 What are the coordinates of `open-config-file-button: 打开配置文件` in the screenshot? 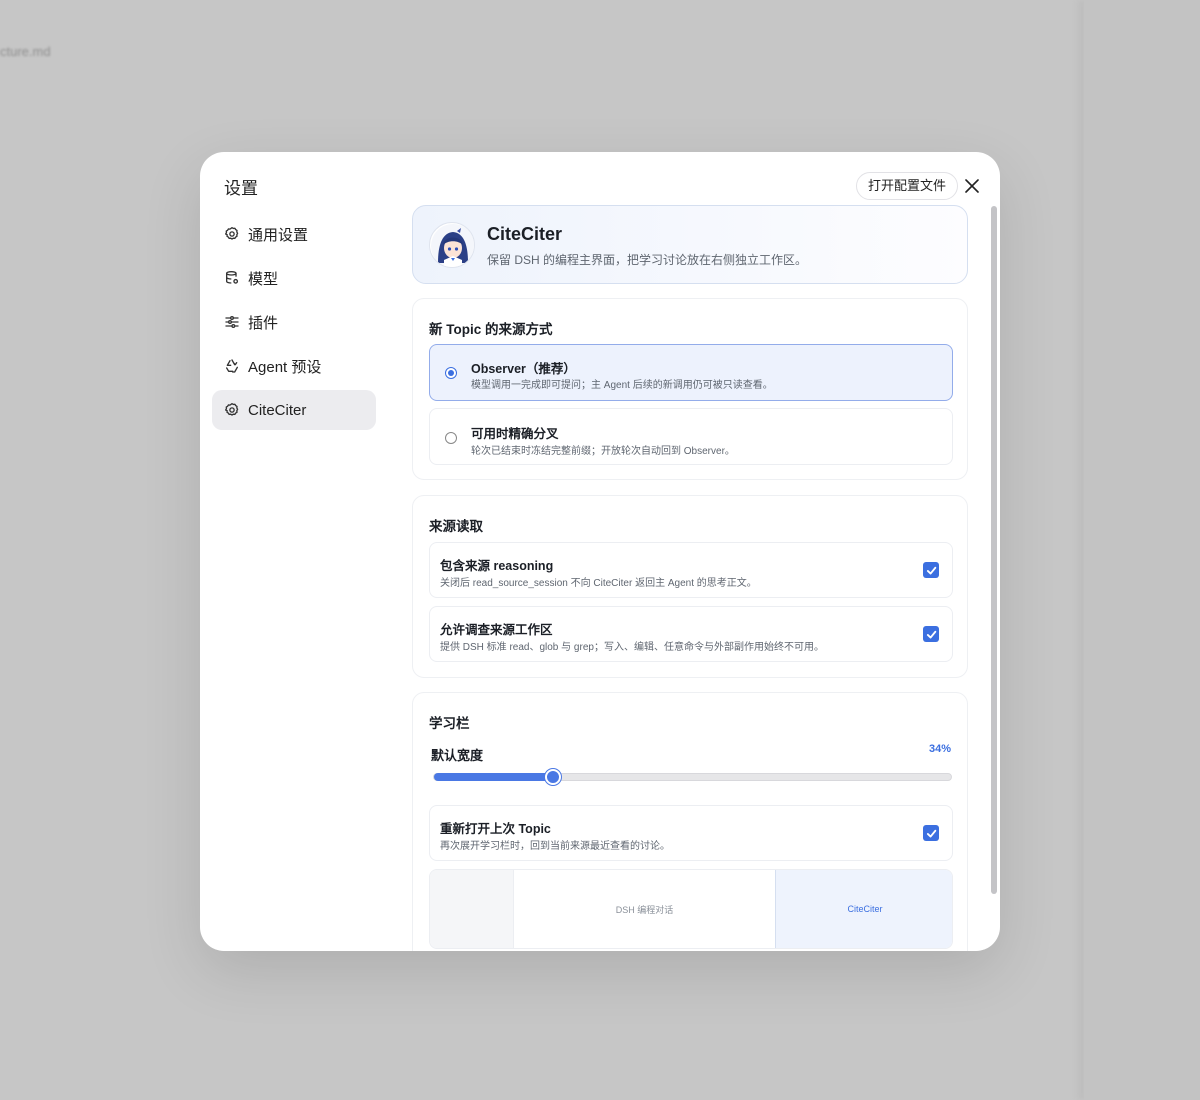 It's located at (907, 186).